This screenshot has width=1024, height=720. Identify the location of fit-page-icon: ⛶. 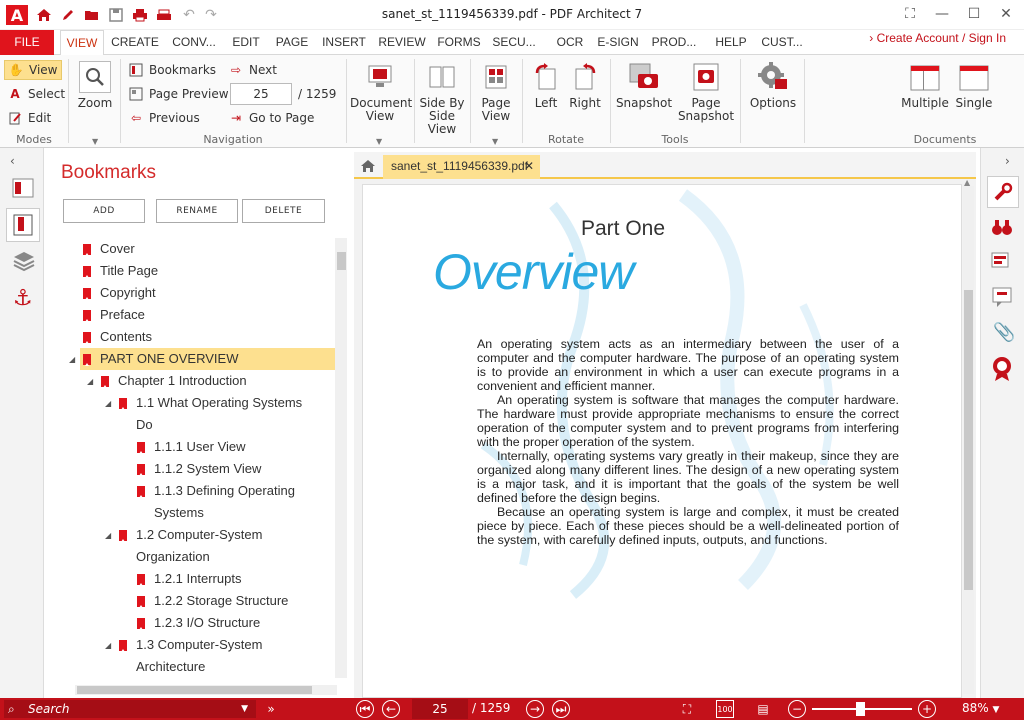
(687, 709).